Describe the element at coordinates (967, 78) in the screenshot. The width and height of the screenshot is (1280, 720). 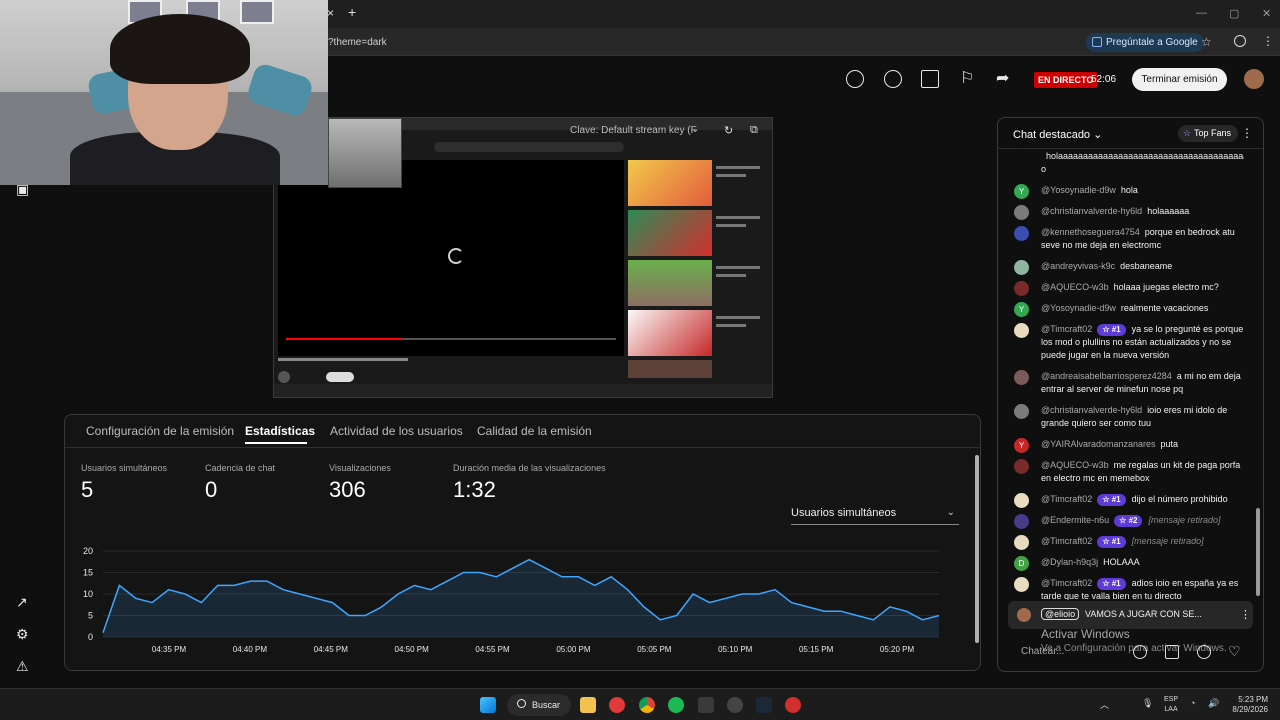
I see `save-bookmark-icon: ⚐` at that location.